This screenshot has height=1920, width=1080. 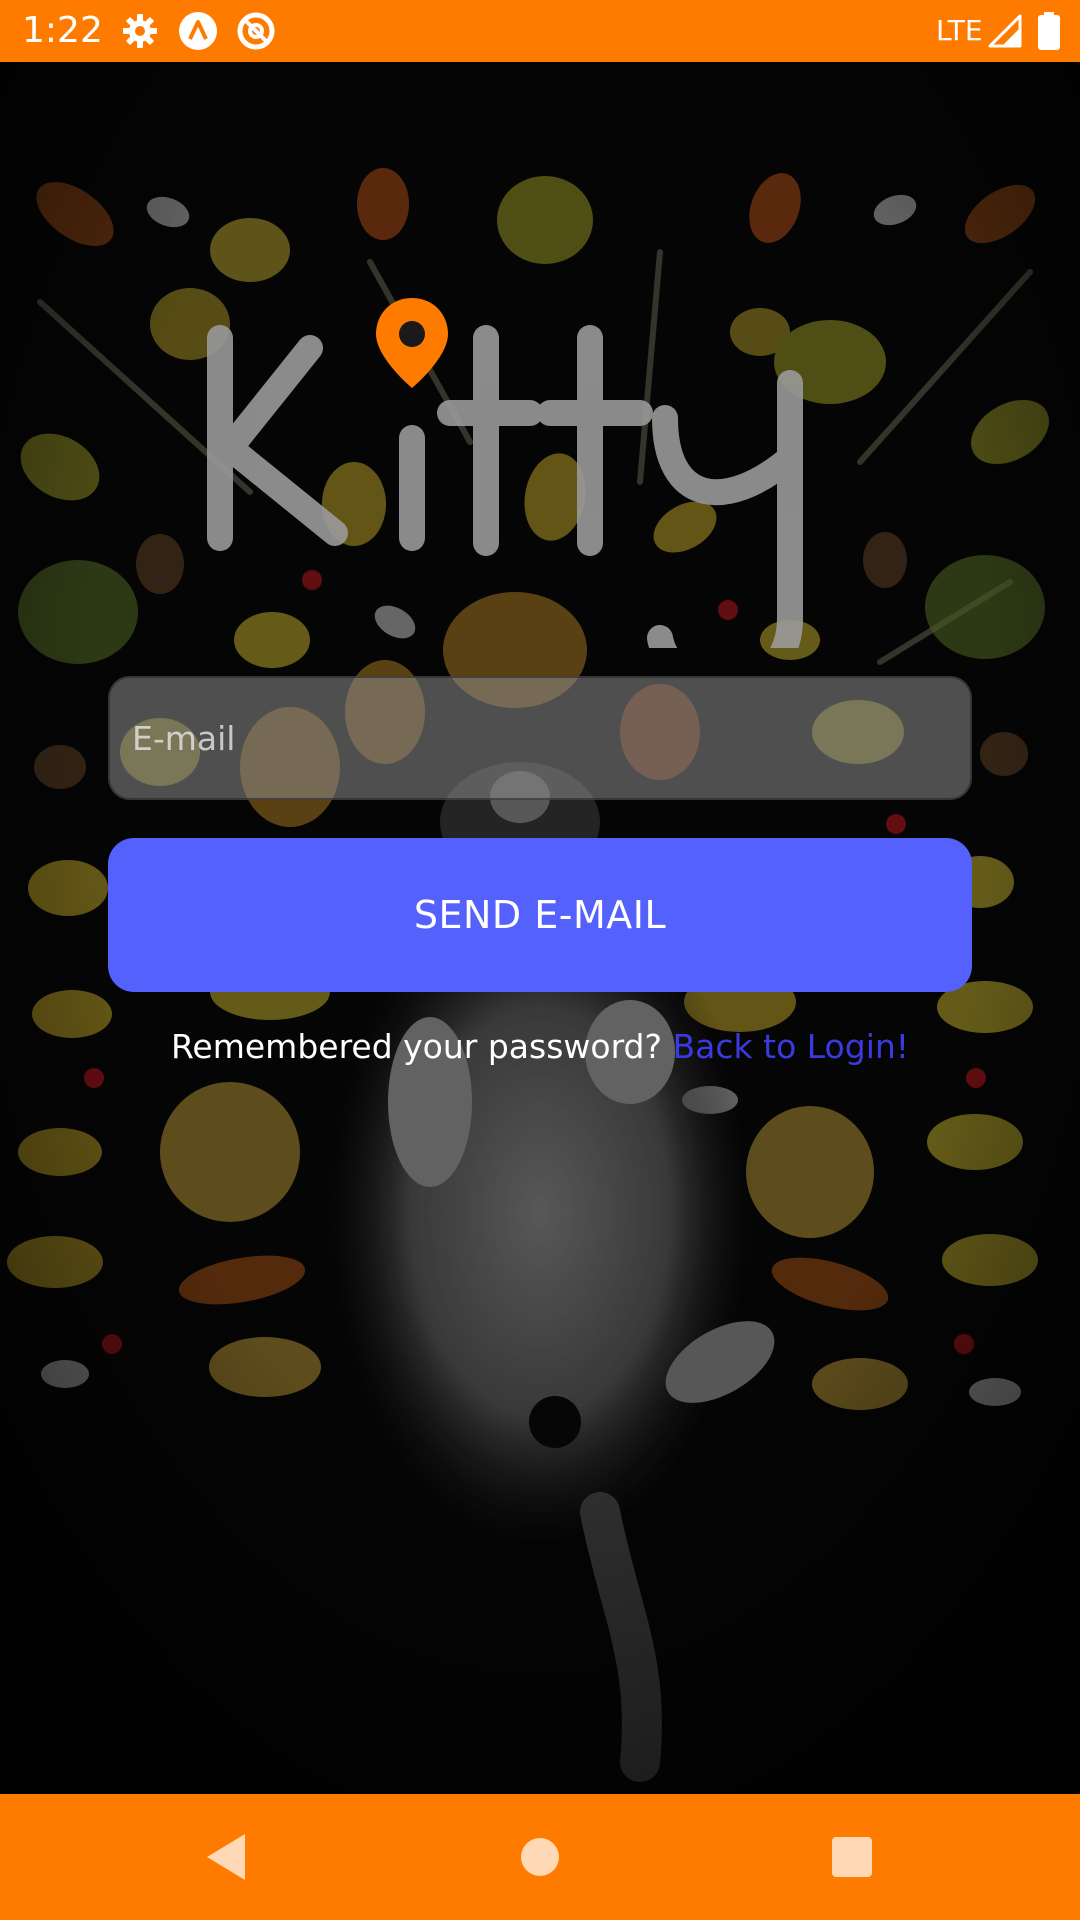 I want to click on back-to-login-link: Back to Login!, so click(x=791, y=1046).